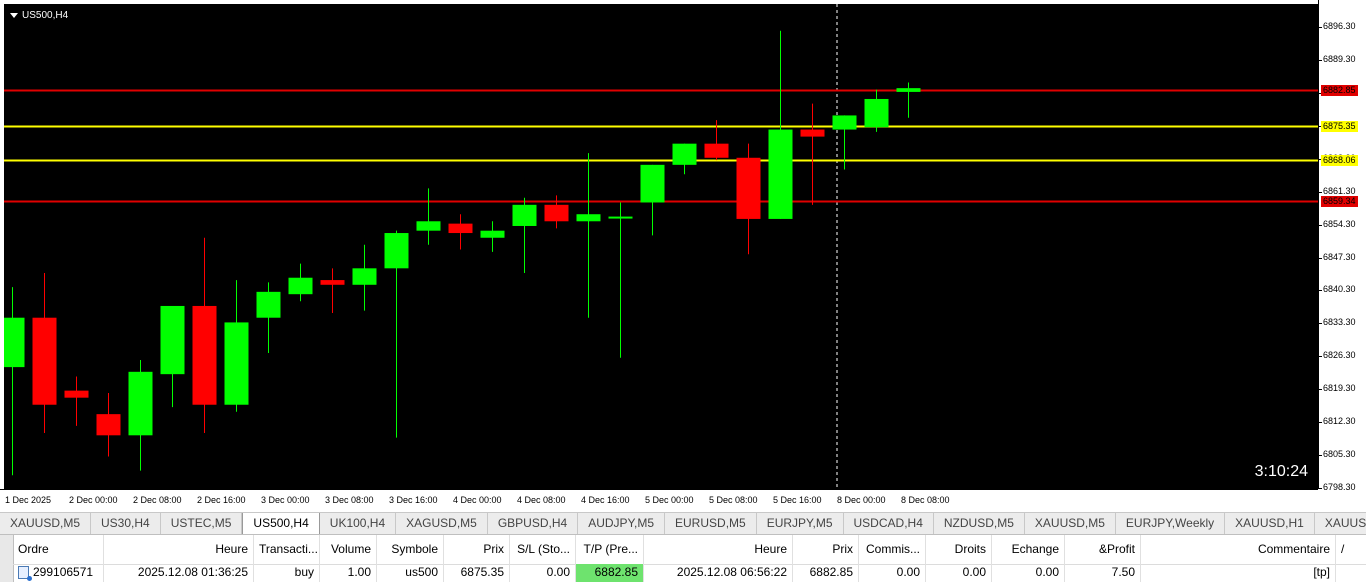 The image size is (1366, 582). Describe the element at coordinates (1339, 126) in the screenshot. I see `price-level-label: 6875.35` at that location.